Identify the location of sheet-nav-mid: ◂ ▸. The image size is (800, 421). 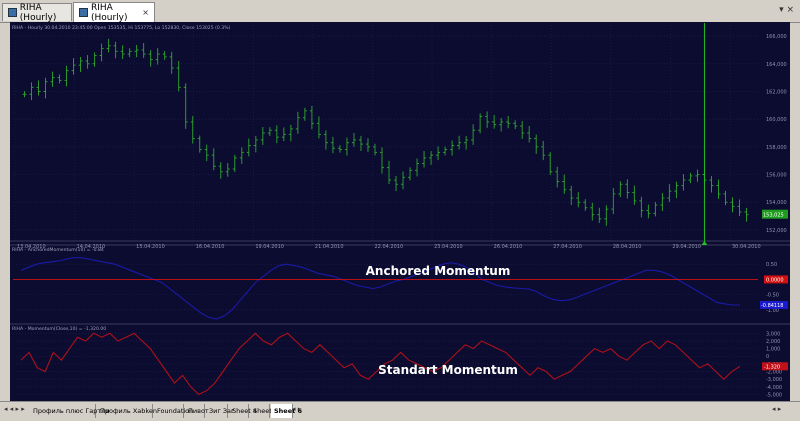
(296, 409).